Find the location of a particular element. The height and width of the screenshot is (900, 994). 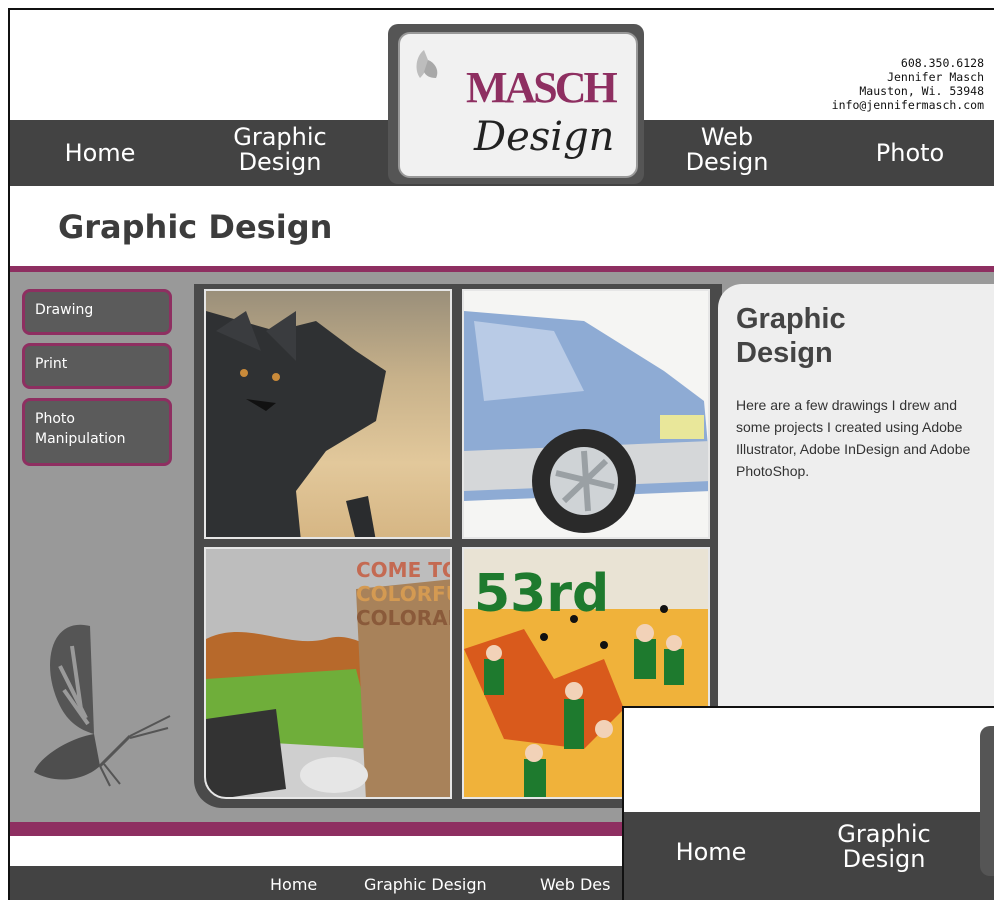

nav-graphic-design-line1: Graphic is located at coordinates (280, 137).